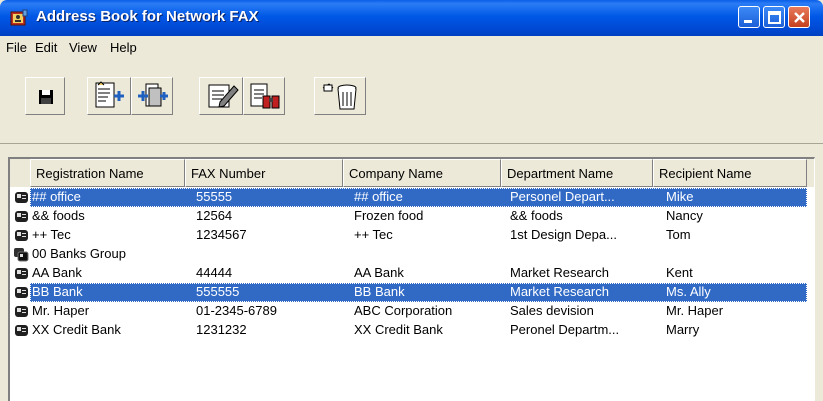 This screenshot has height=401, width=823. What do you see at coordinates (223, 96) in the screenshot?
I see `edit-pencil-icon` at bounding box center [223, 96].